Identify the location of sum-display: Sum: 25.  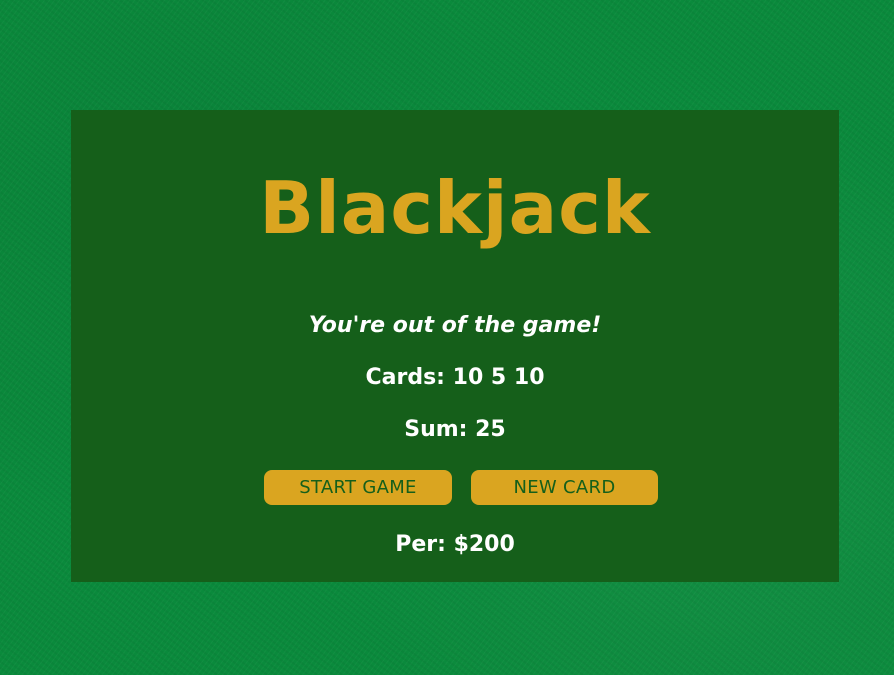
(455, 430).